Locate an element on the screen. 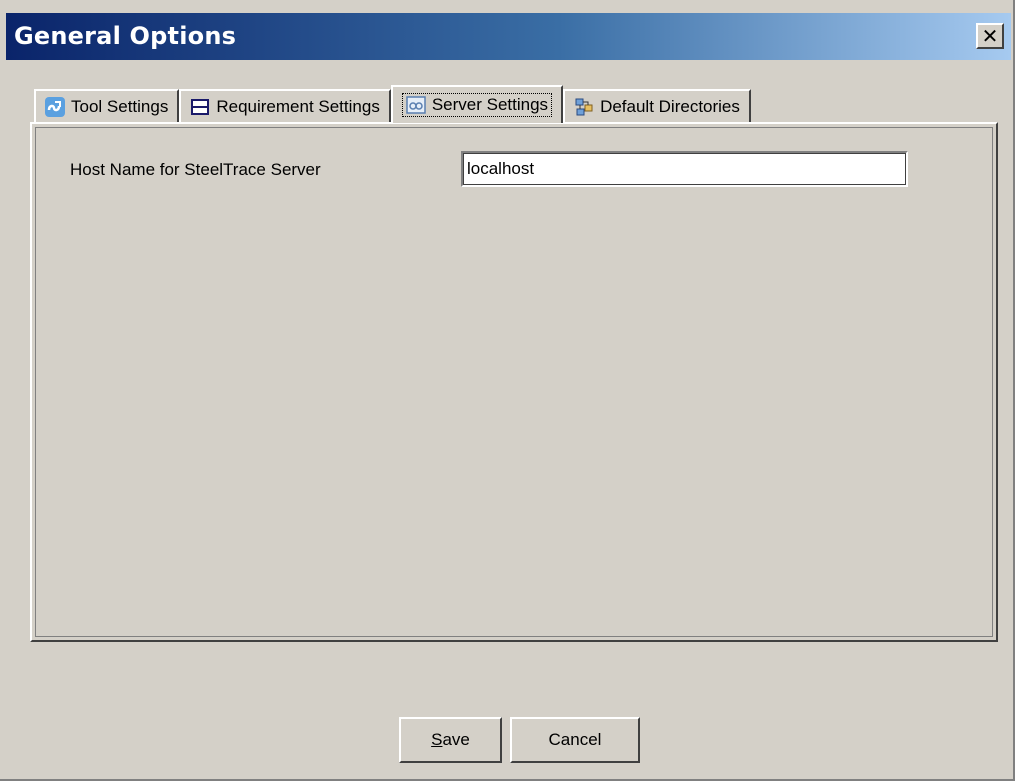 This screenshot has height=781, width=1015. save-mnemonic: S is located at coordinates (437, 739).